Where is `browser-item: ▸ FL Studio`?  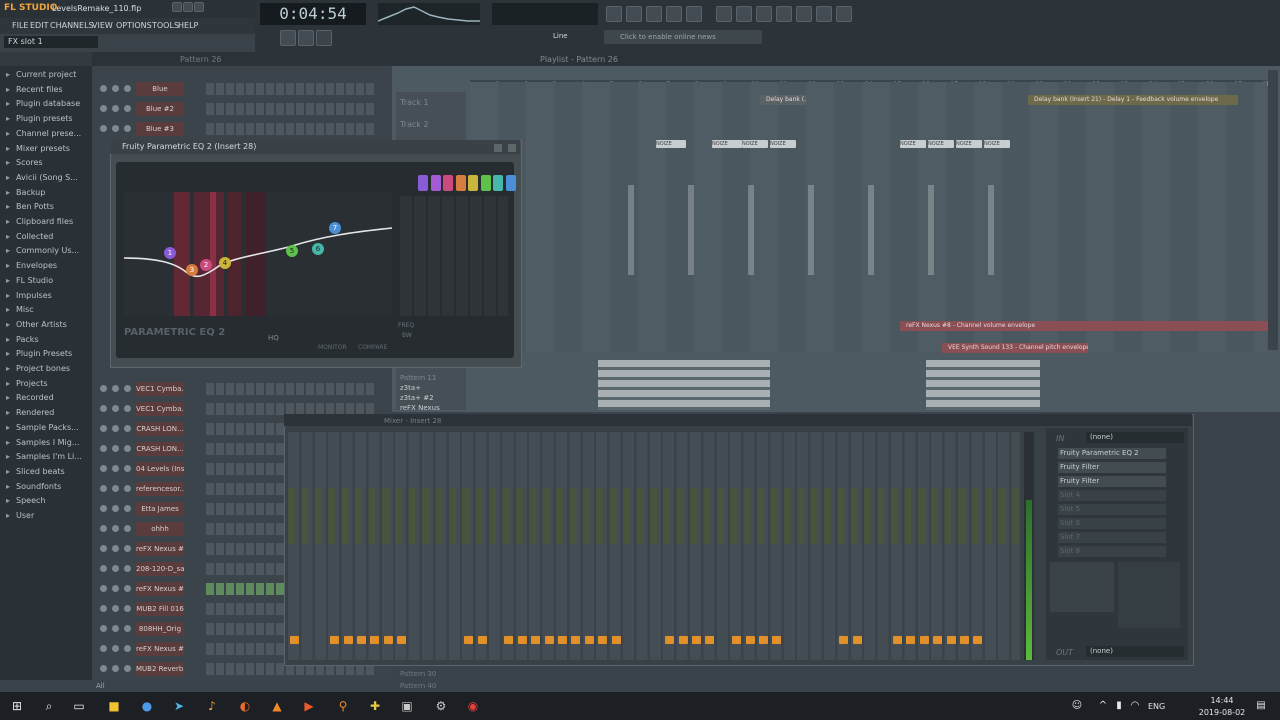 browser-item: ▸ FL Studio is located at coordinates (29, 280).